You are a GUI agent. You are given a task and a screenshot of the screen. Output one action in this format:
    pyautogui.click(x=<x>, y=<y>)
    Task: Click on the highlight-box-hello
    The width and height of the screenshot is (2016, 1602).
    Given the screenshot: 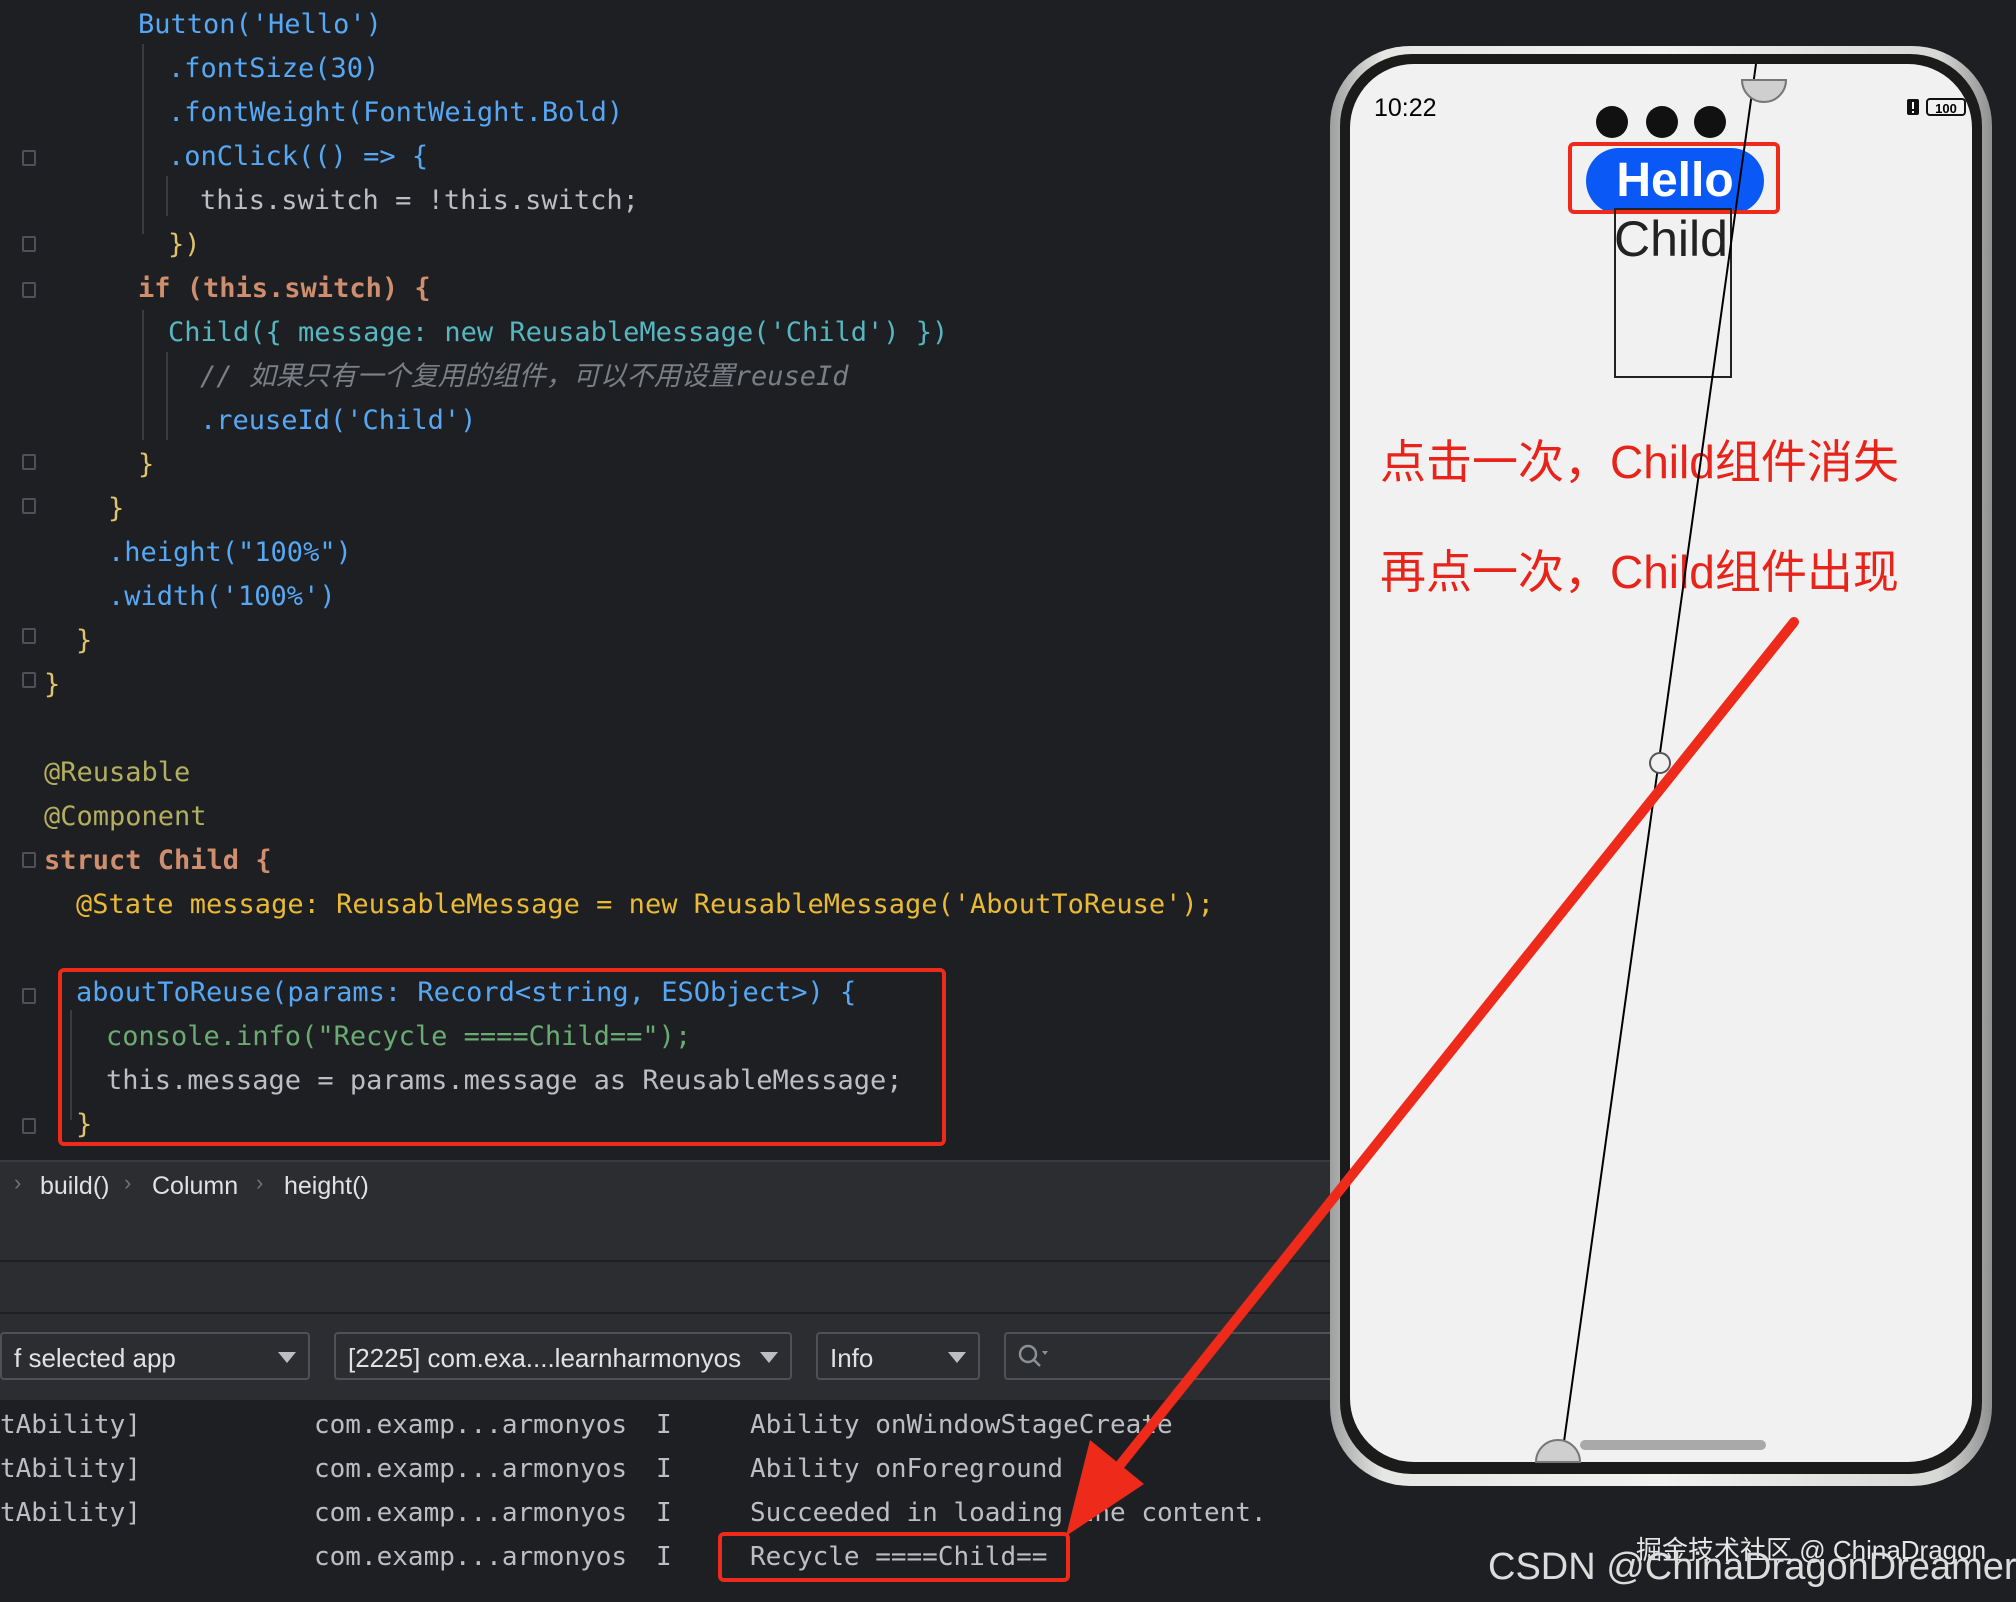 What is the action you would take?
    pyautogui.click(x=1674, y=178)
    